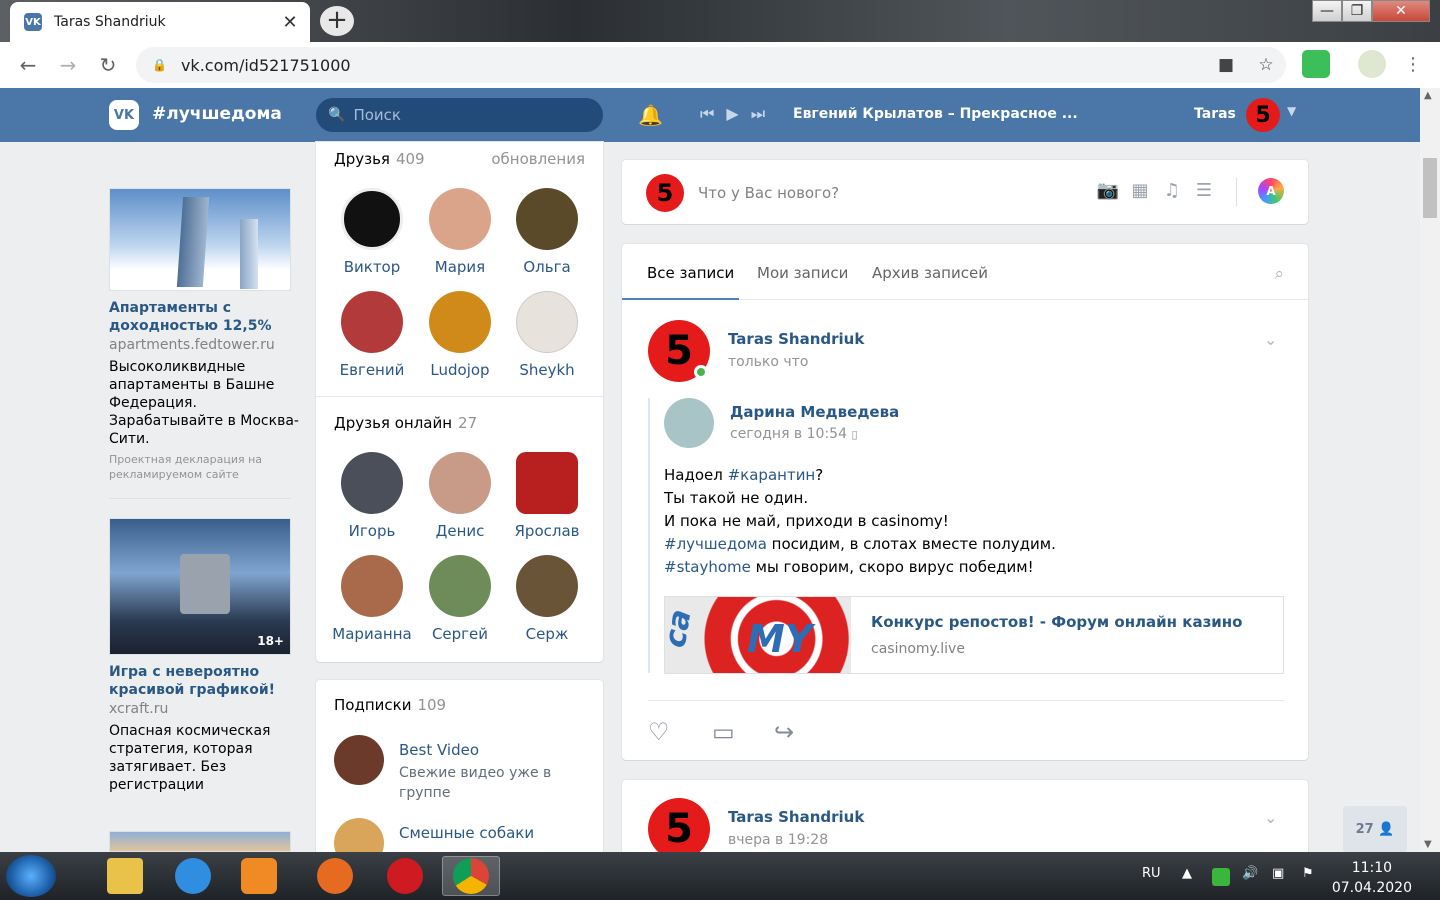  I want to click on tab-all-posts: Все записи, so click(690, 273).